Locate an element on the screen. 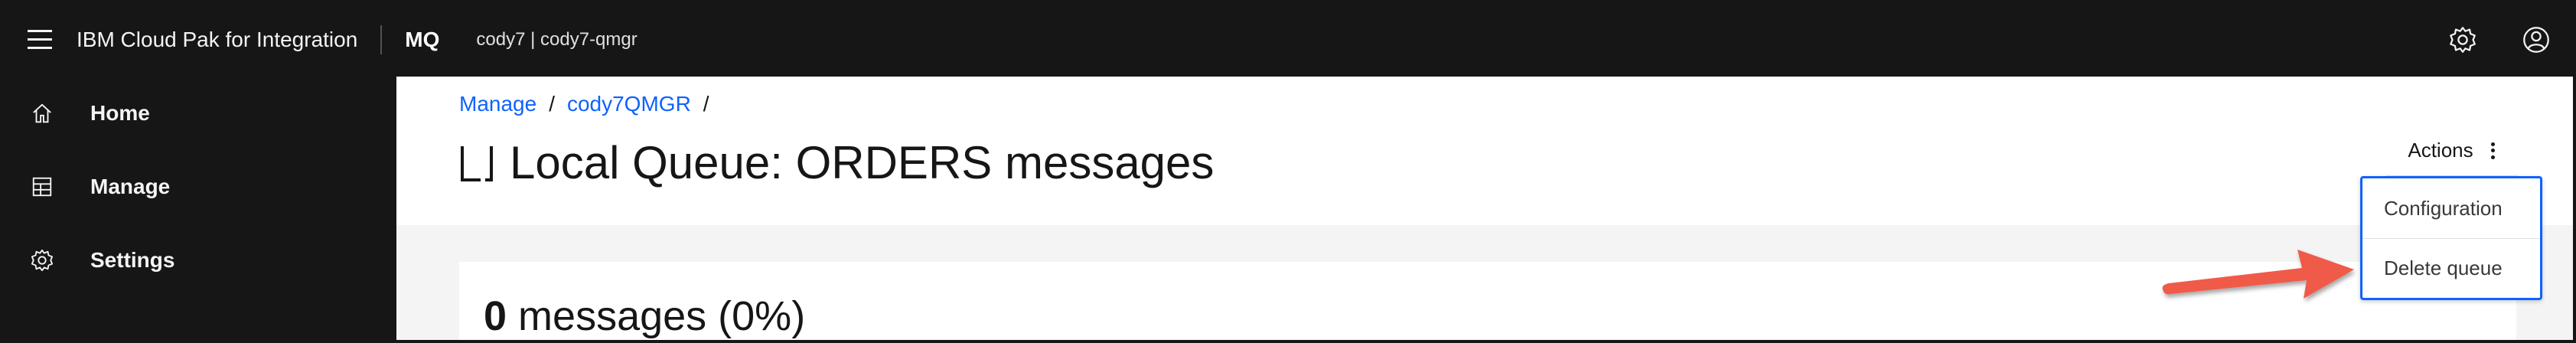 This screenshot has width=2576, height=343. queue-icon is located at coordinates (477, 163).